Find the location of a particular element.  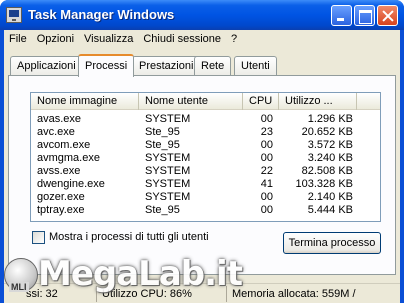

close-button is located at coordinates (387, 15).